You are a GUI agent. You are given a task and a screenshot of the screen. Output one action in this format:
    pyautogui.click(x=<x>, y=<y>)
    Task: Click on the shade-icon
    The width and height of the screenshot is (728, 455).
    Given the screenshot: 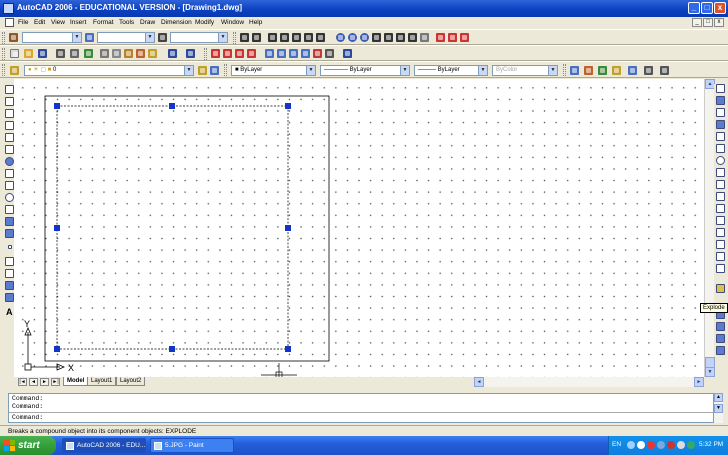 What is the action you would take?
    pyautogui.click(x=602, y=70)
    